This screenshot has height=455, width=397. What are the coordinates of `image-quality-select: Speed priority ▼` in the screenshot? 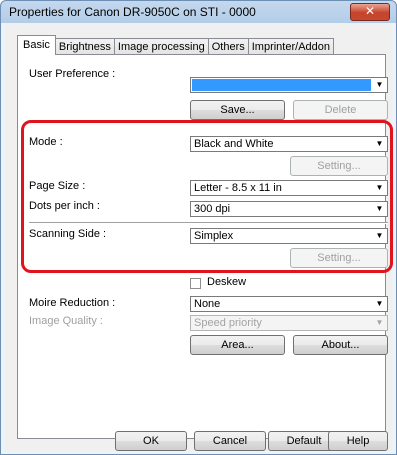 It's located at (289, 323).